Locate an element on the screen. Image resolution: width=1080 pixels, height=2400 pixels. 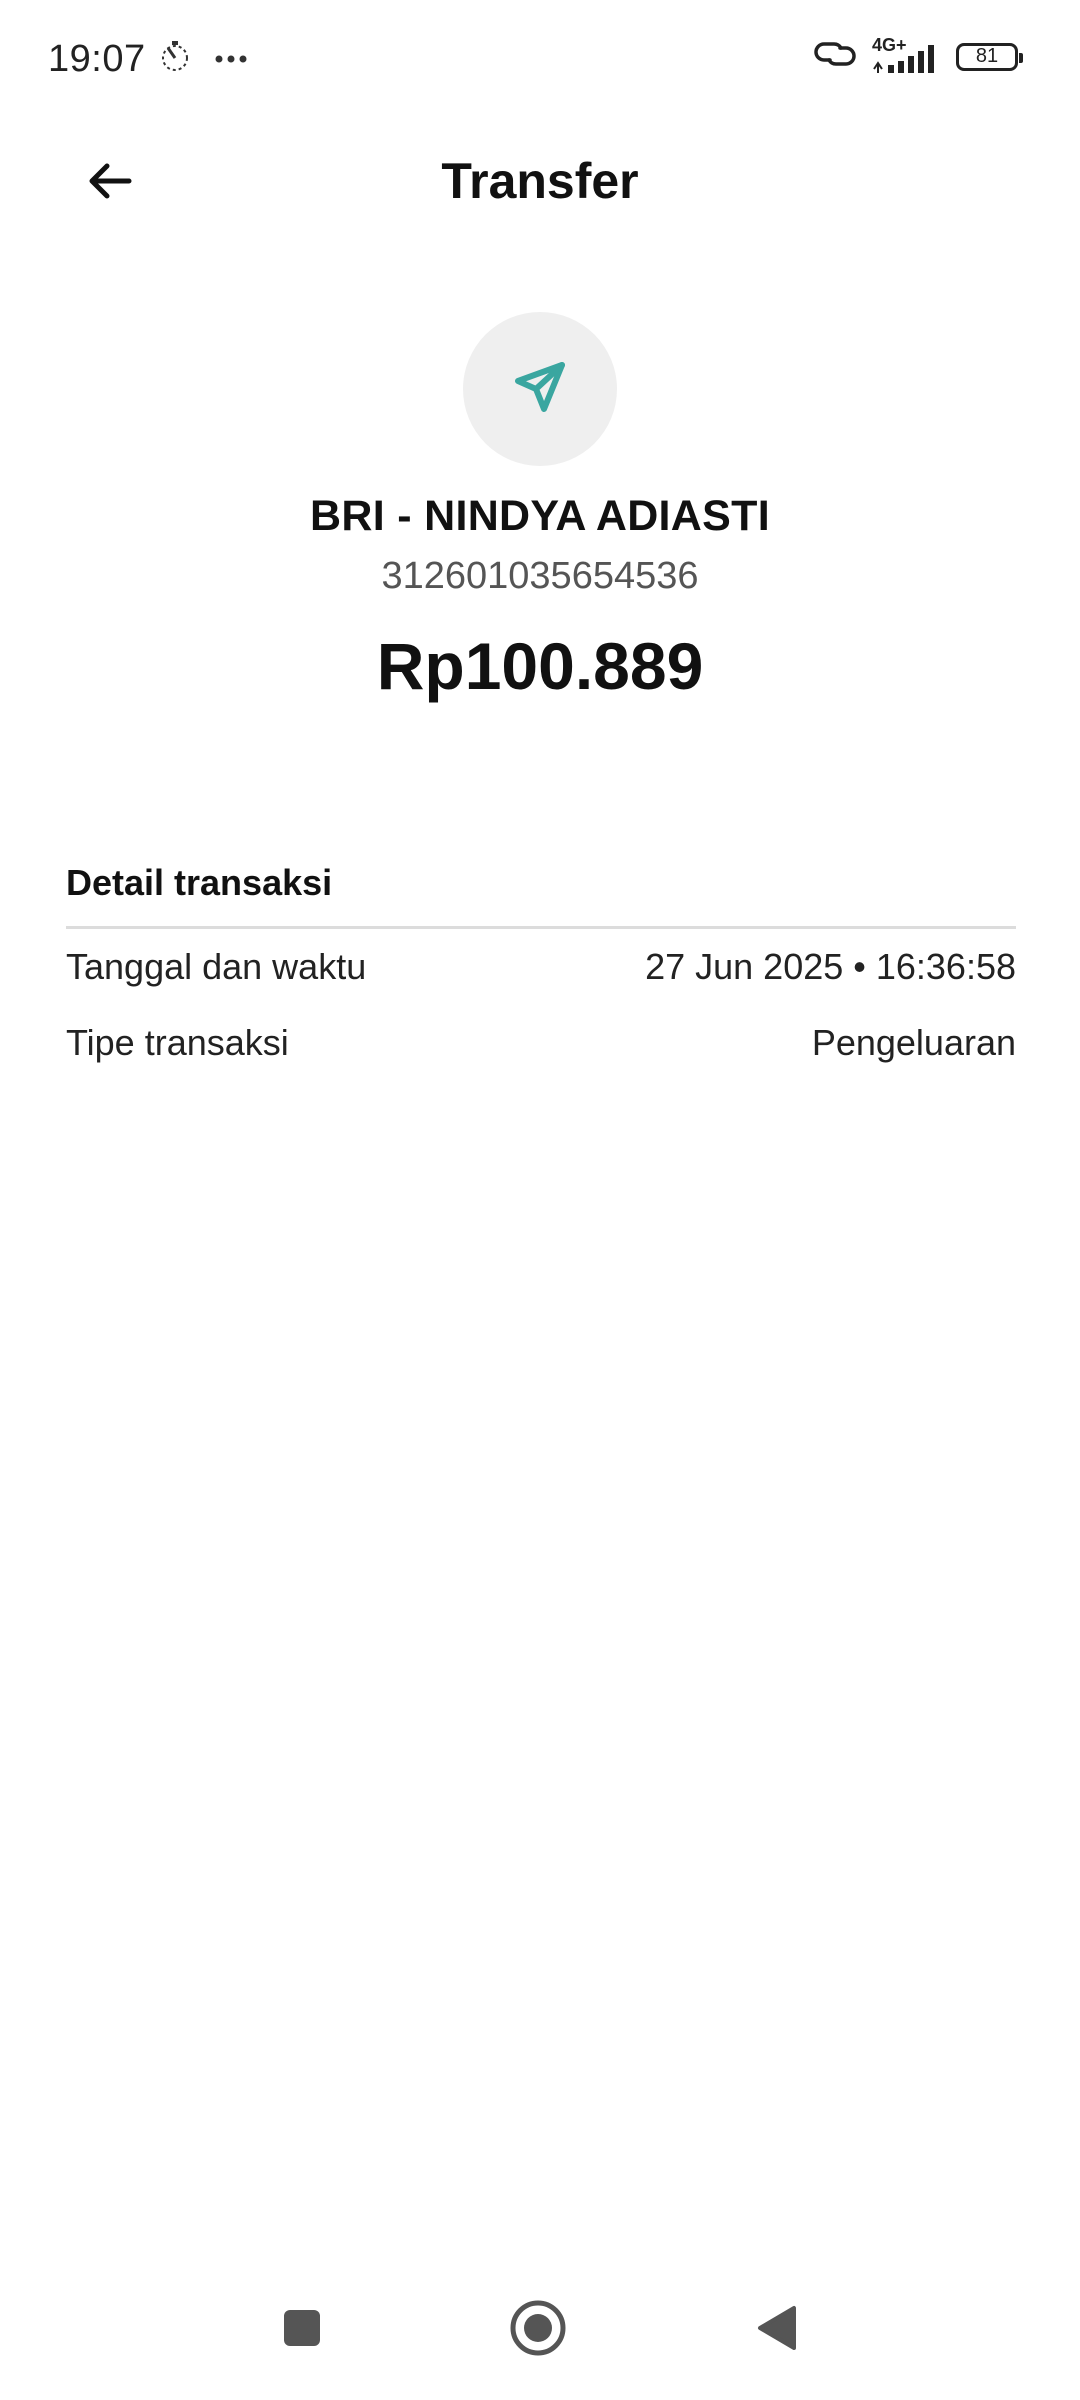
paper-plane-icon is located at coordinates (540, 389).